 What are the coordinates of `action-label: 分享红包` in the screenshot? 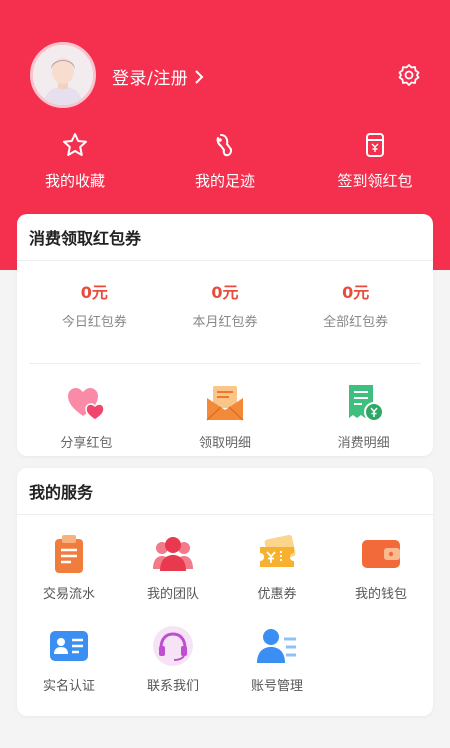 It's located at (86, 443).